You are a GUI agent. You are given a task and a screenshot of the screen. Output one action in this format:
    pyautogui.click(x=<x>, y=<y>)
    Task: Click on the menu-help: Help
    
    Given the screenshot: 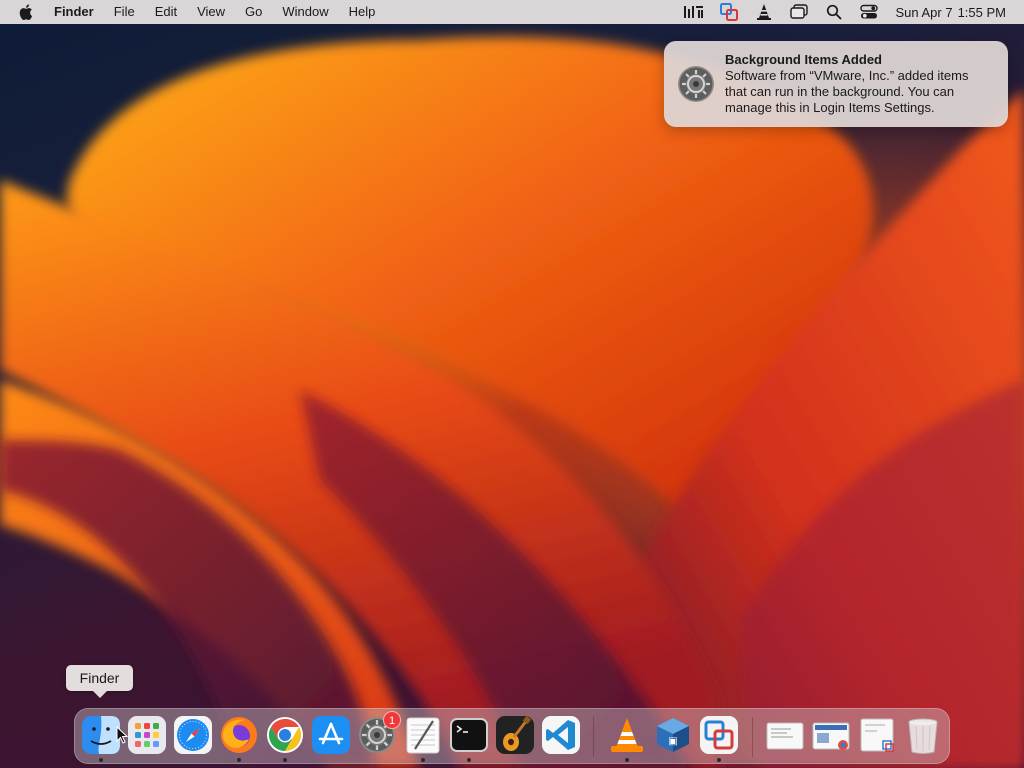 What is the action you would take?
    pyautogui.click(x=362, y=12)
    